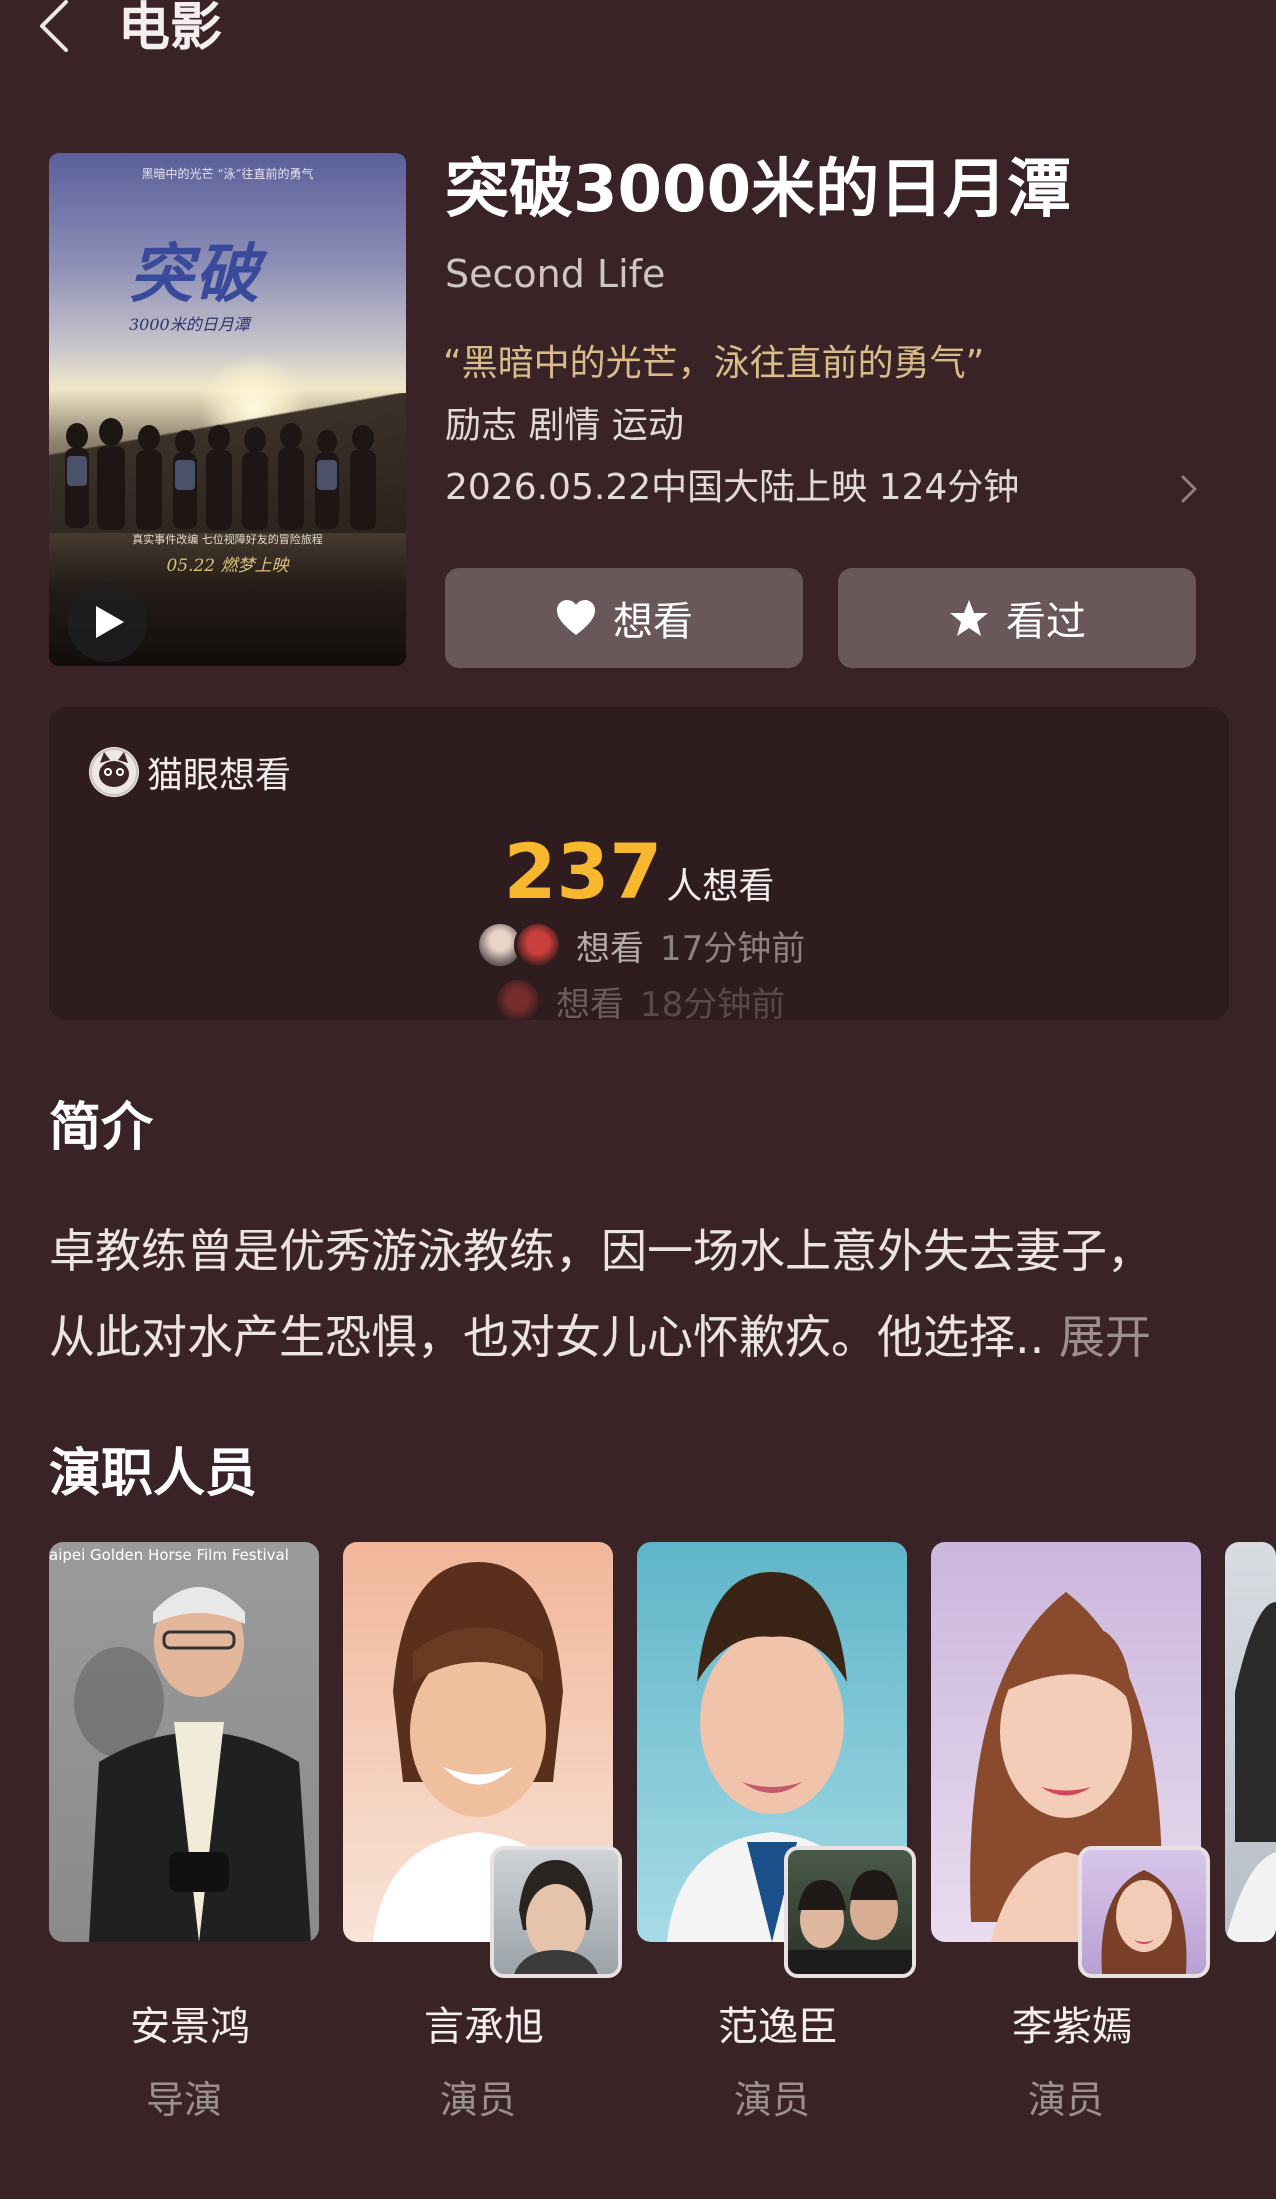  What do you see at coordinates (732, 488) in the screenshot?
I see `release-info: 2026.05.22中国大陆上映 124分钟` at bounding box center [732, 488].